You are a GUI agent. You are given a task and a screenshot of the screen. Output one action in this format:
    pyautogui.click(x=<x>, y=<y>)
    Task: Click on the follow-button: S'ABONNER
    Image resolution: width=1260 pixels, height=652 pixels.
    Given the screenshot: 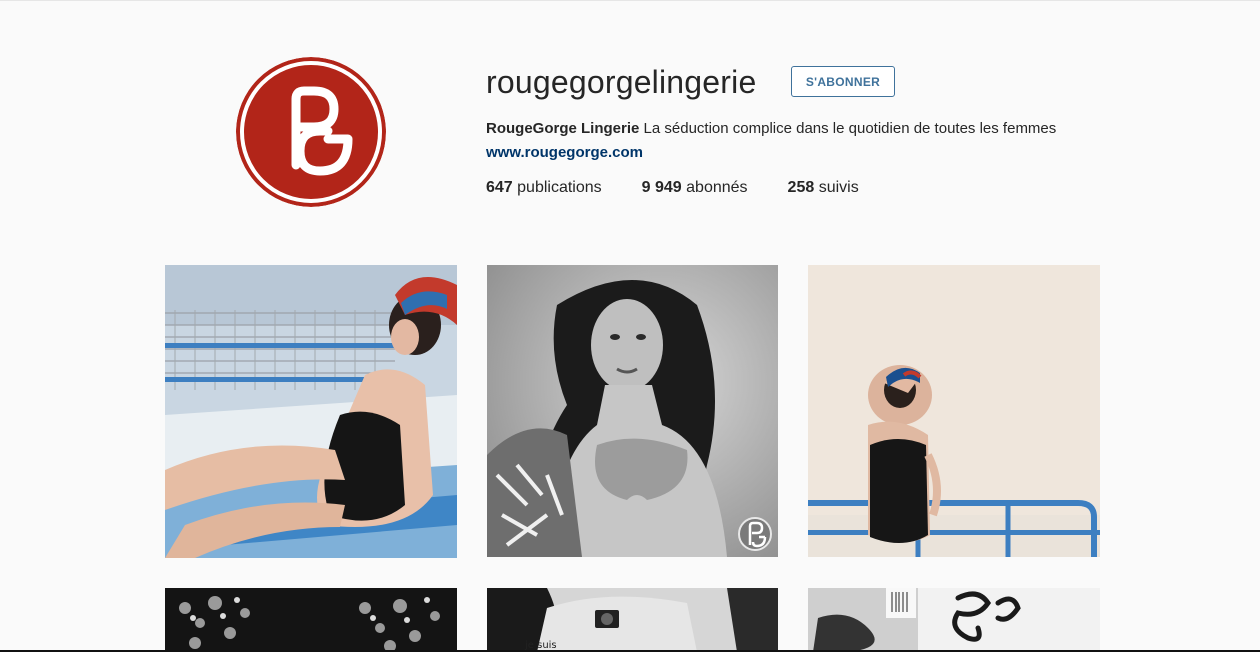 What is the action you would take?
    pyautogui.click(x=843, y=81)
    